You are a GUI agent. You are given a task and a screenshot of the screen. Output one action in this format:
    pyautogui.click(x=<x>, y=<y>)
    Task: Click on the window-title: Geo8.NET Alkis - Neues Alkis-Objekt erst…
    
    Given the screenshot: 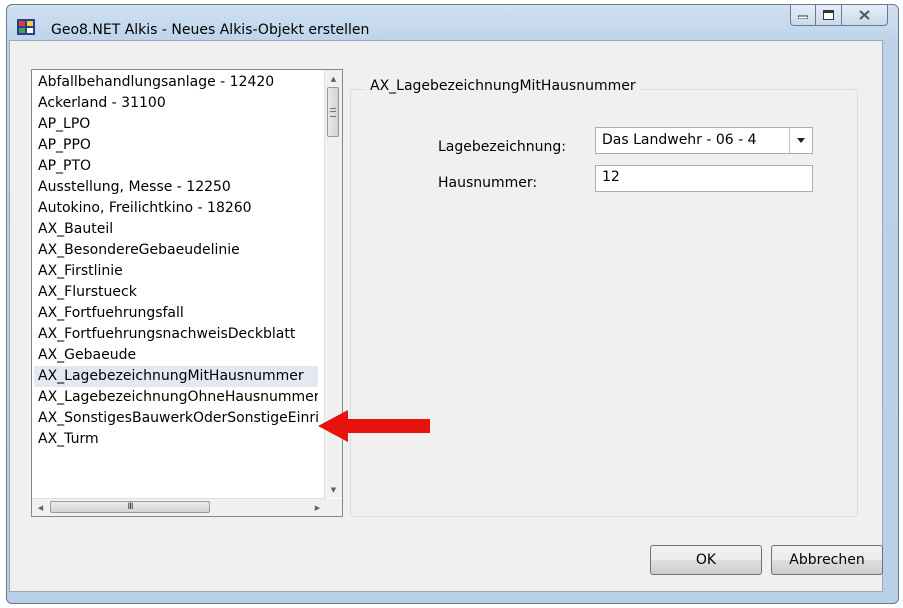 What is the action you would take?
    pyautogui.click(x=210, y=30)
    